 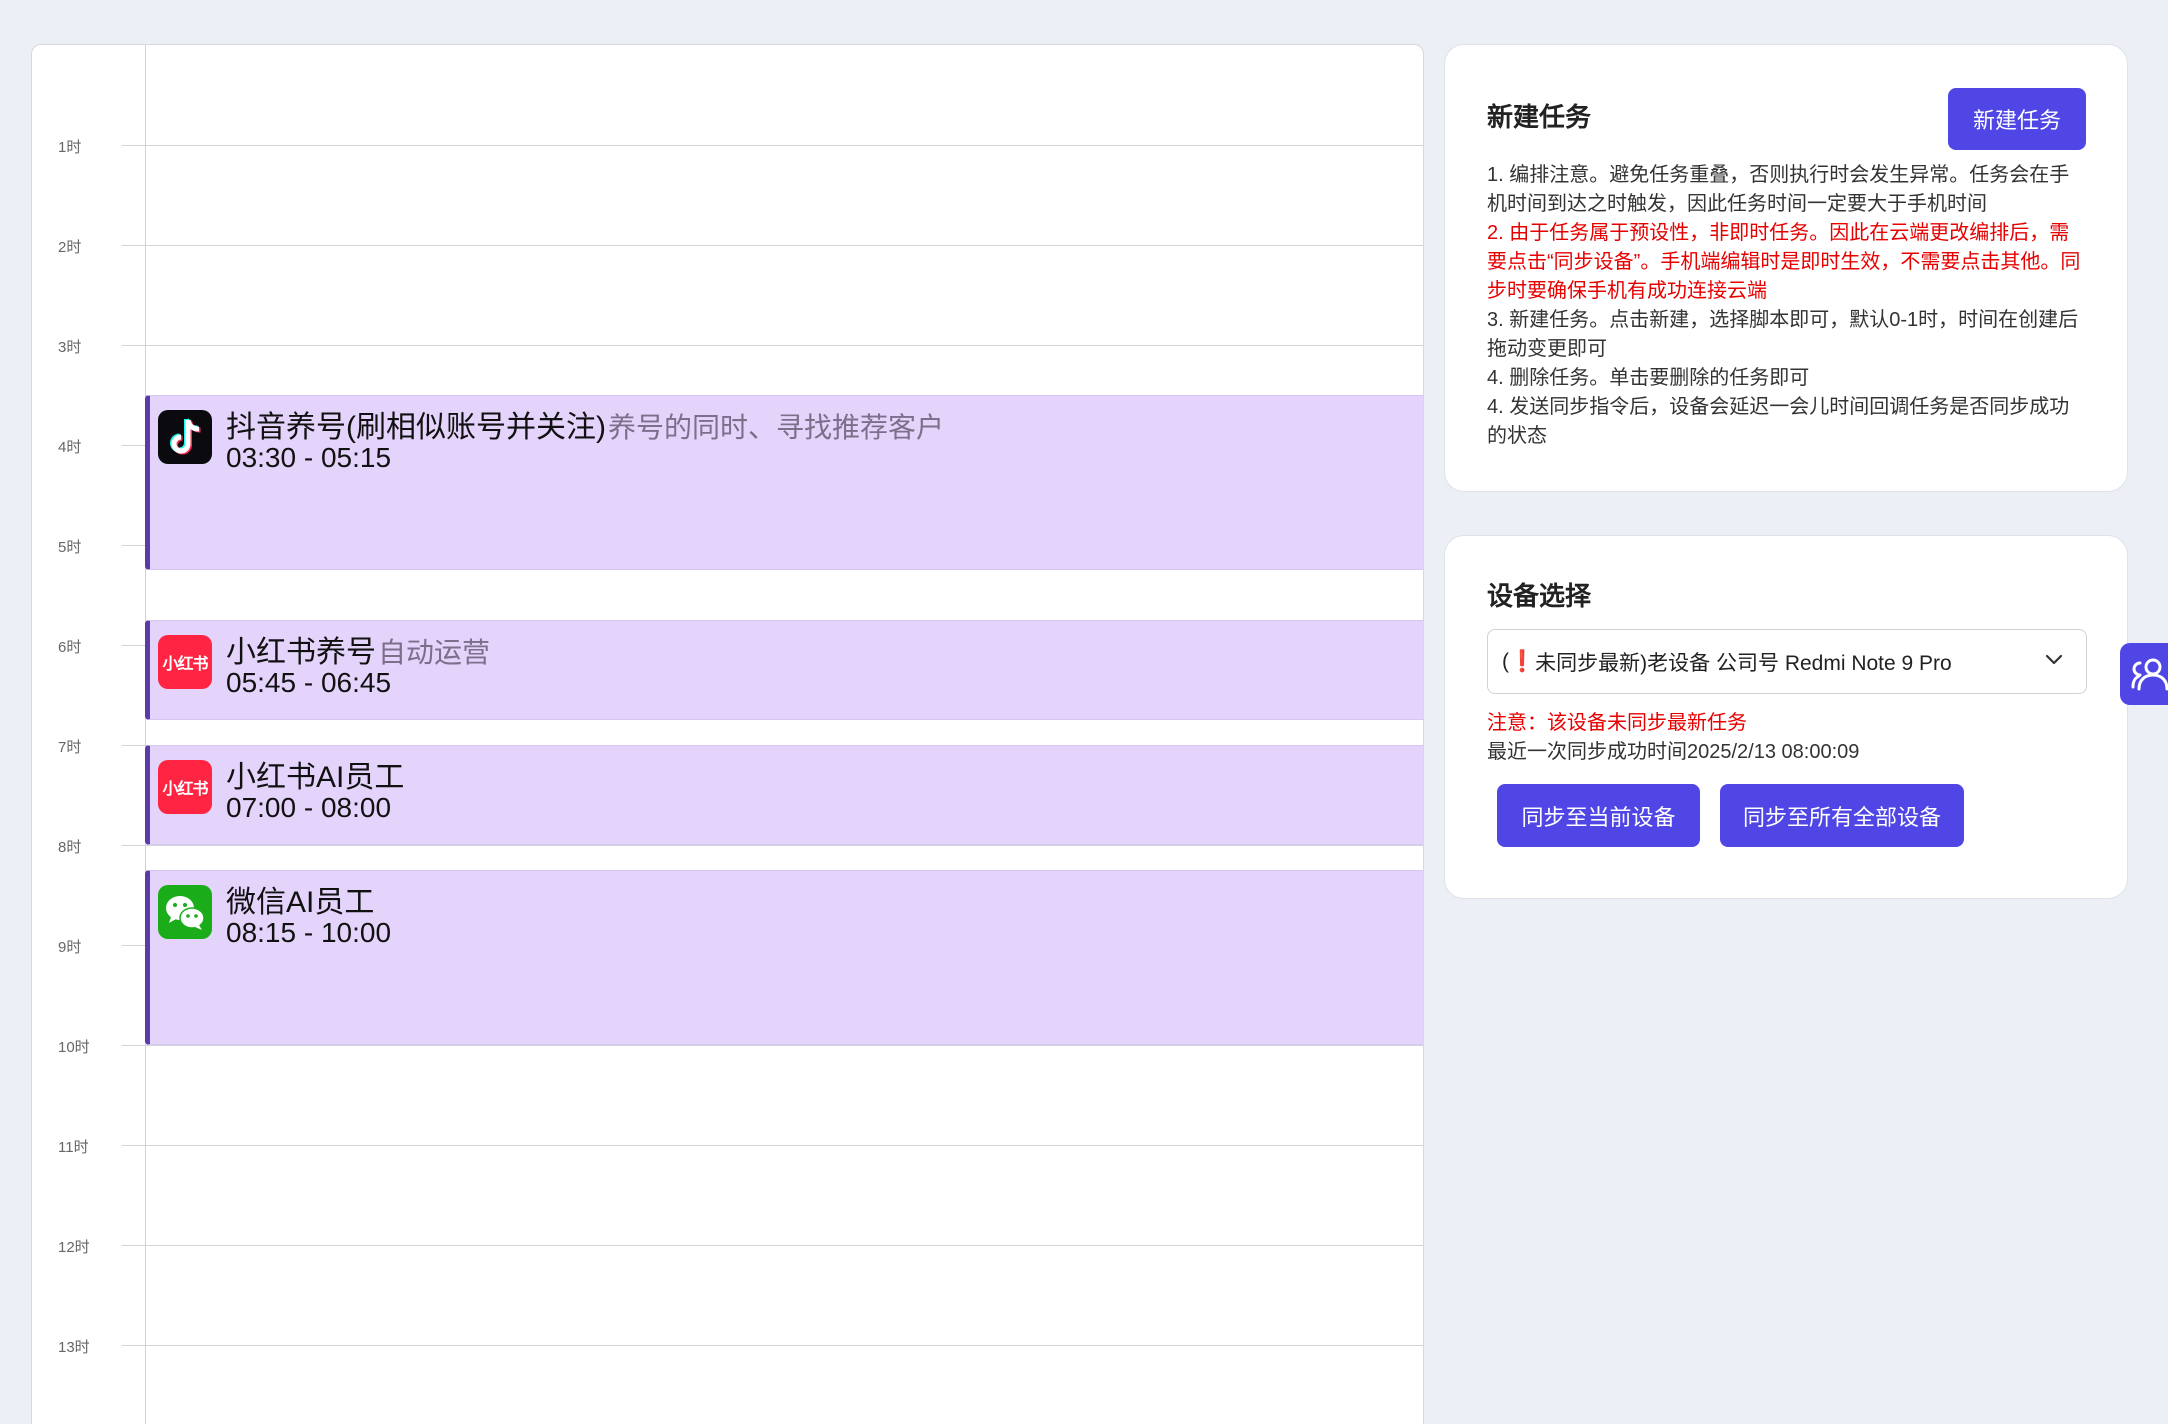 I want to click on hour-label: 13时, so click(x=74, y=1347).